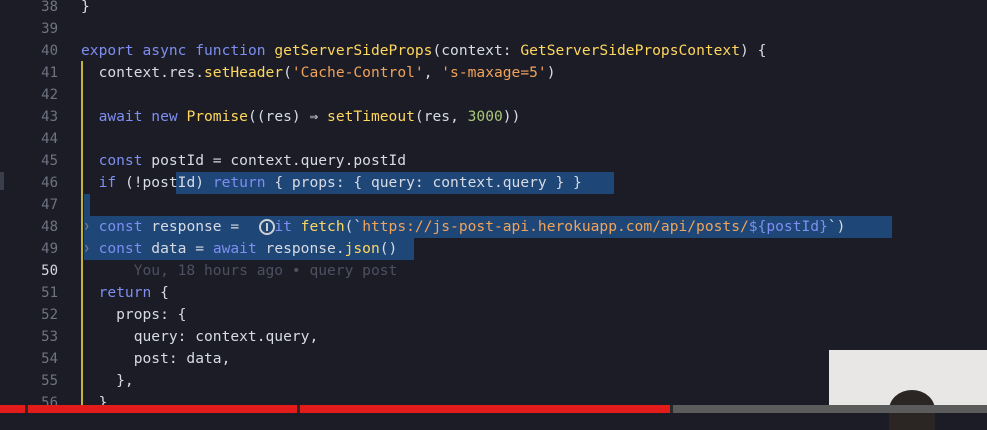 This screenshot has width=987, height=430. I want to click on code-token: (, so click(287, 72).